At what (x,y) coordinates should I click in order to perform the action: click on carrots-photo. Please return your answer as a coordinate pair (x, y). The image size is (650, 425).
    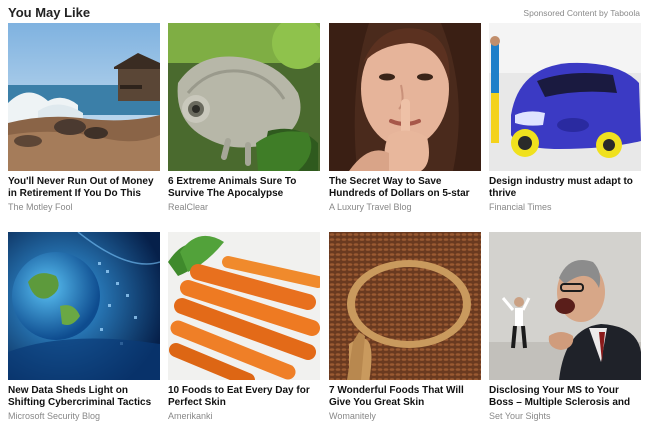
    Looking at the image, I should click on (244, 306).